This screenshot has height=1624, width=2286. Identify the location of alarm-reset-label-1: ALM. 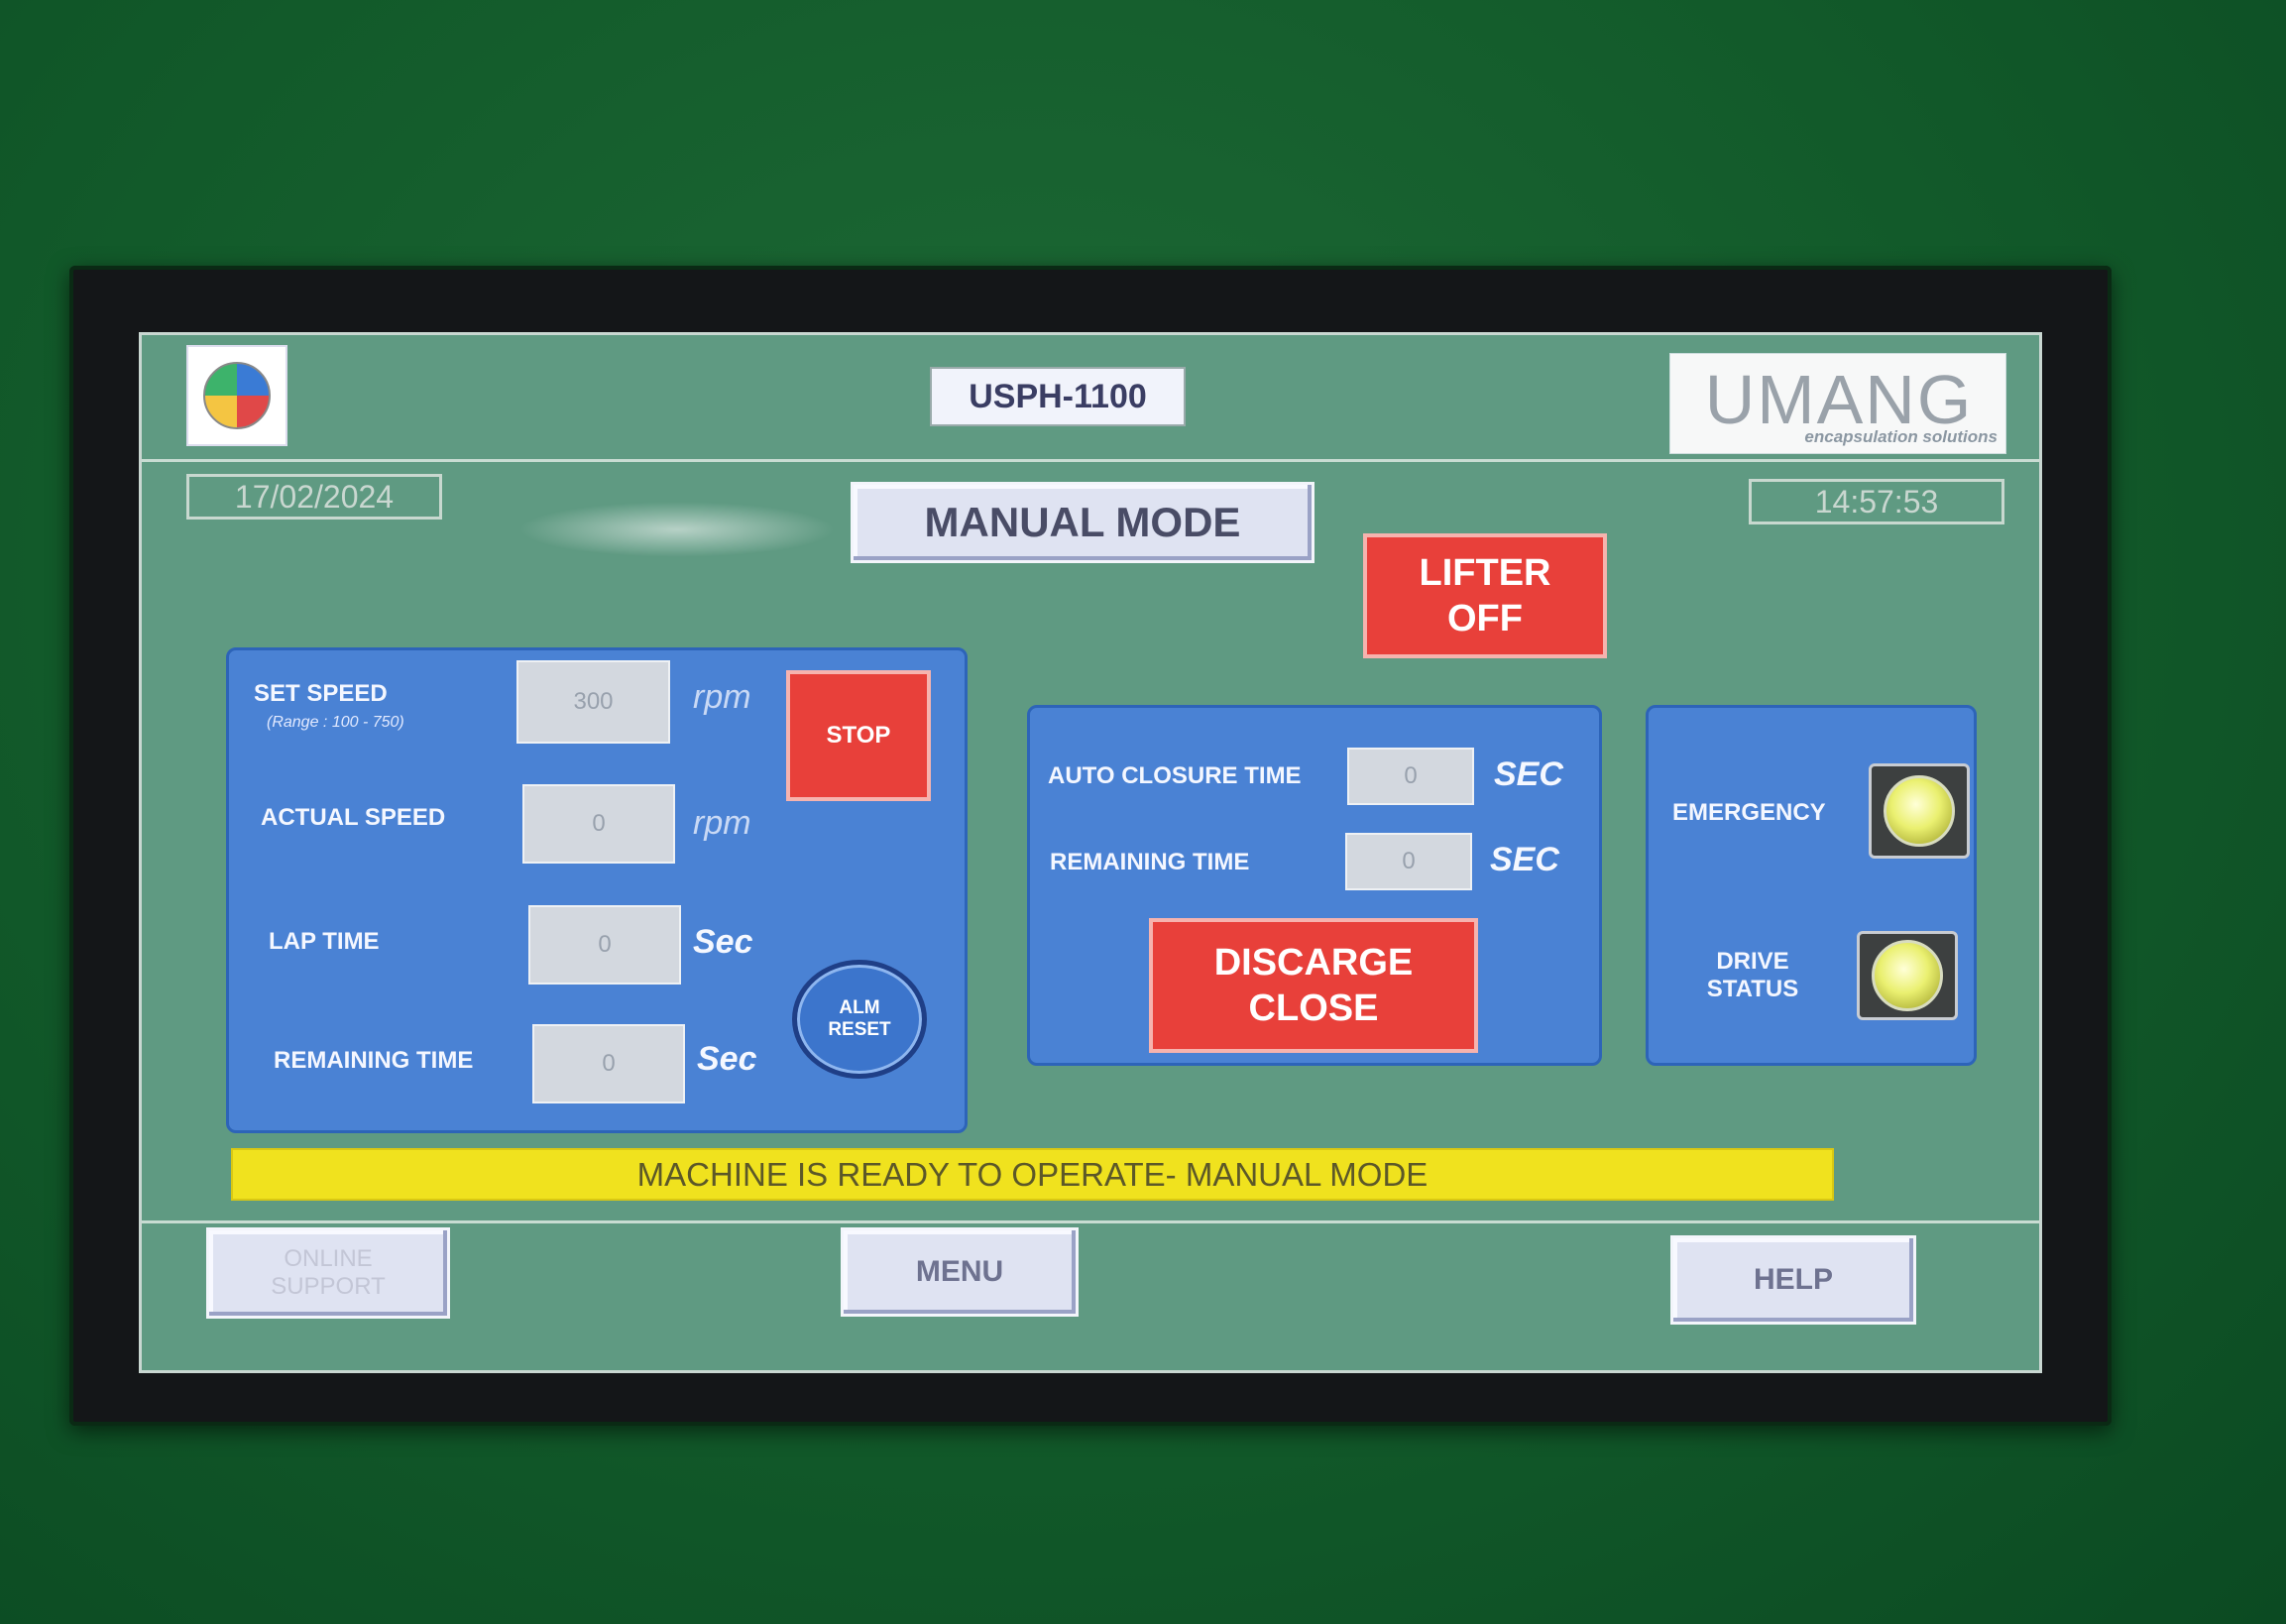
(859, 1007).